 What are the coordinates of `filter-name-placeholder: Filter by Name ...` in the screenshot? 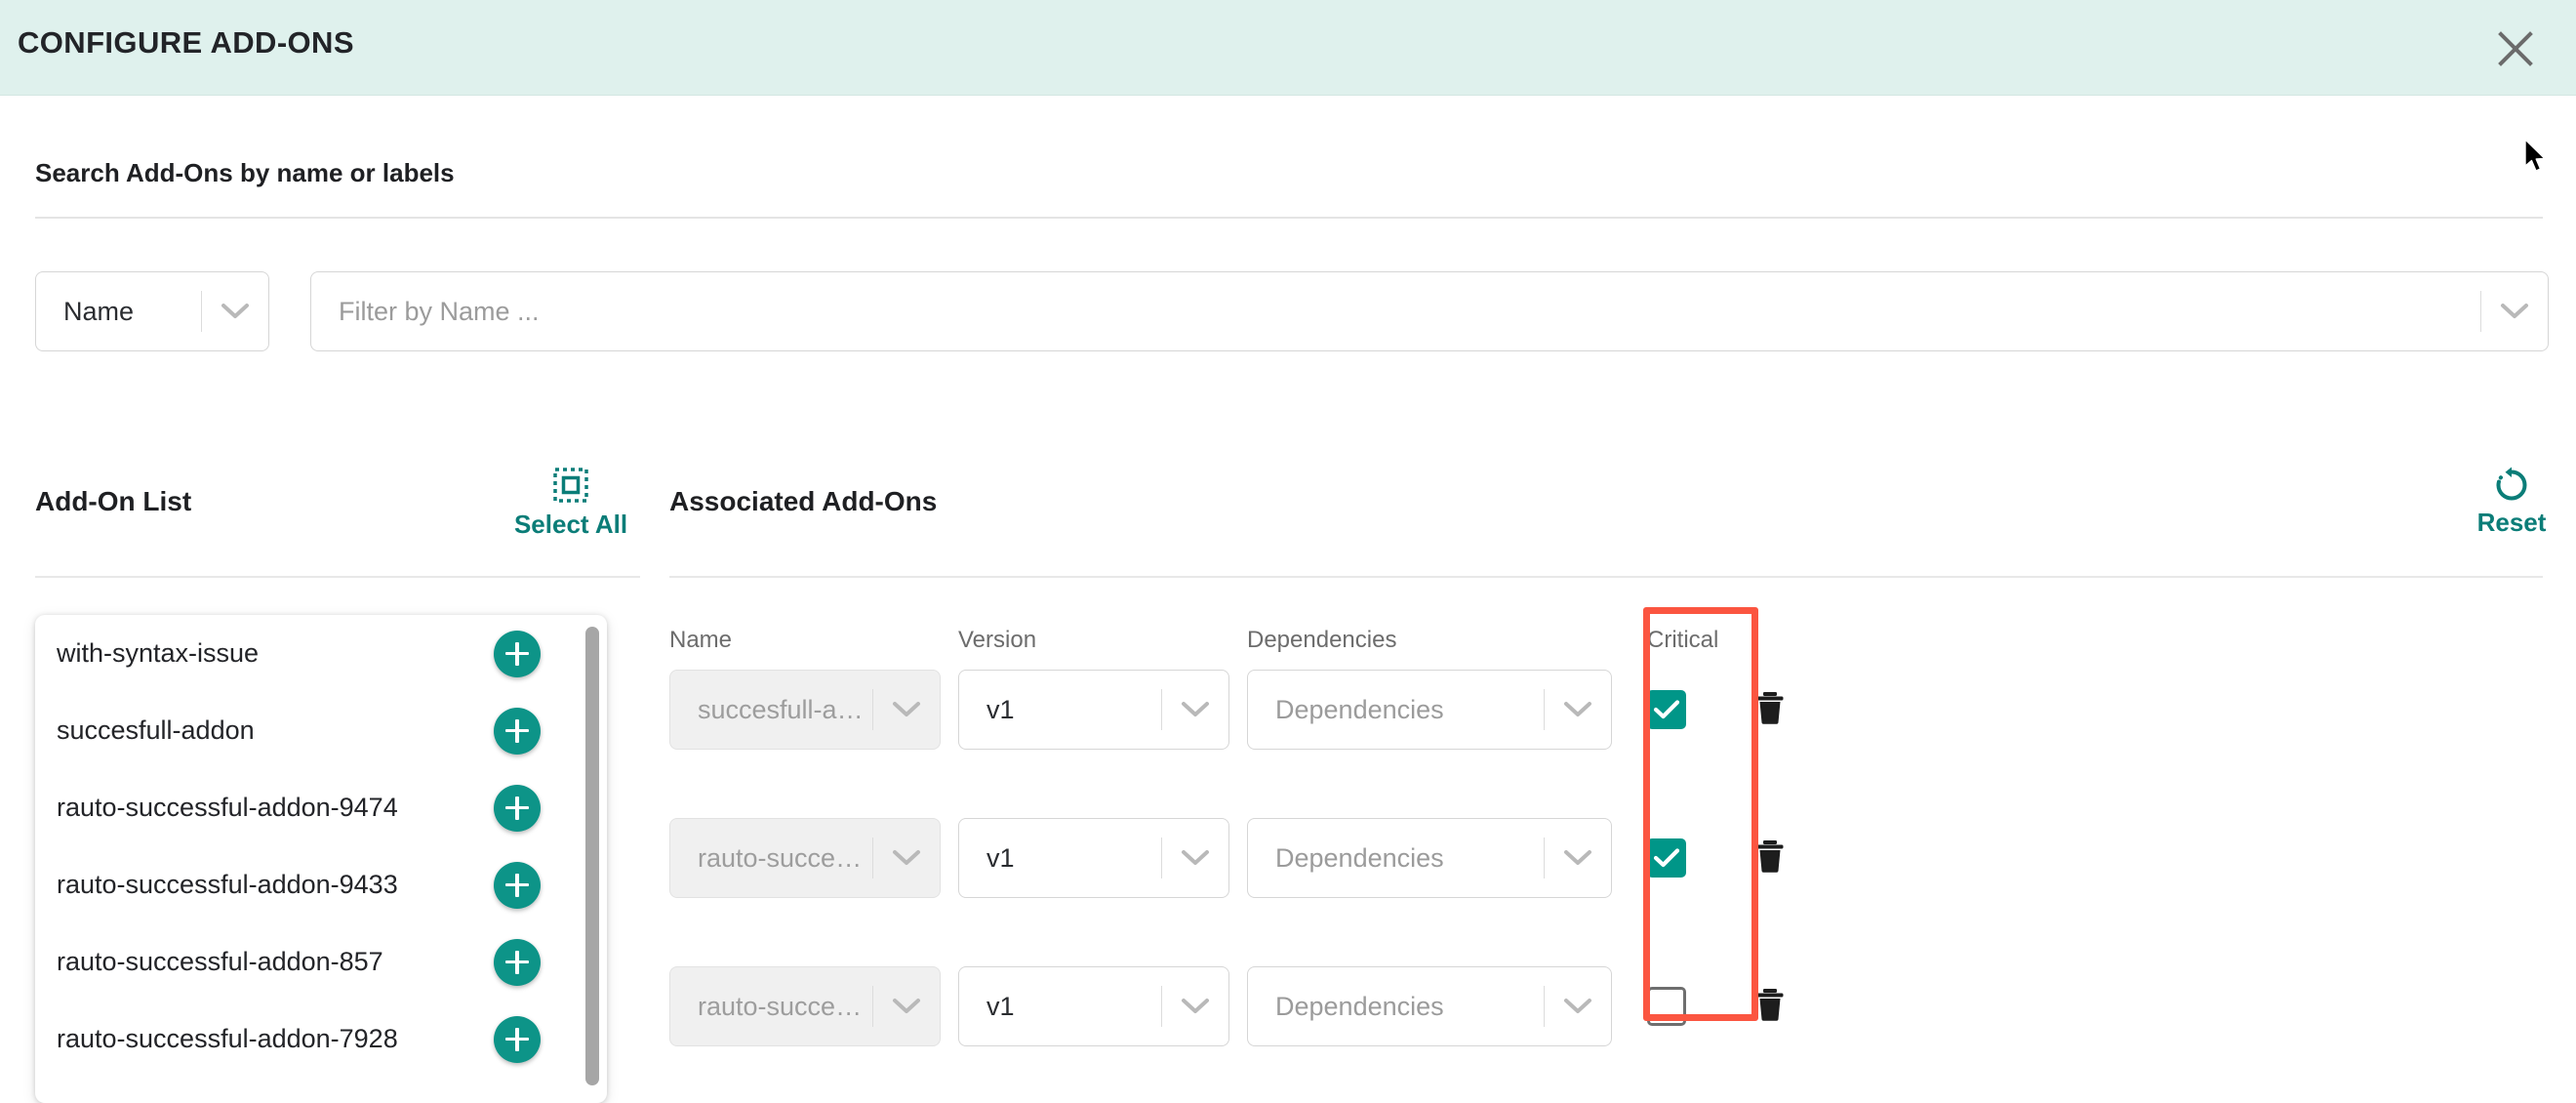 It's located at (439, 311).